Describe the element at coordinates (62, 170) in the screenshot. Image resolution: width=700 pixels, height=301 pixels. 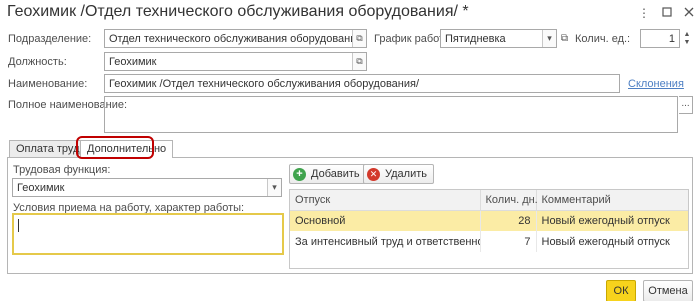
I see `labor-function-label: Трудовая функция:` at that location.